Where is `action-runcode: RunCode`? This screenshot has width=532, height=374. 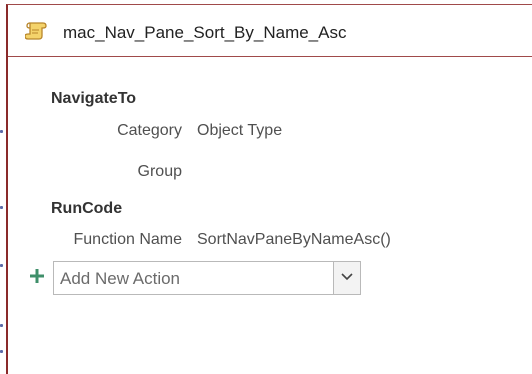
action-runcode: RunCode is located at coordinates (86, 209).